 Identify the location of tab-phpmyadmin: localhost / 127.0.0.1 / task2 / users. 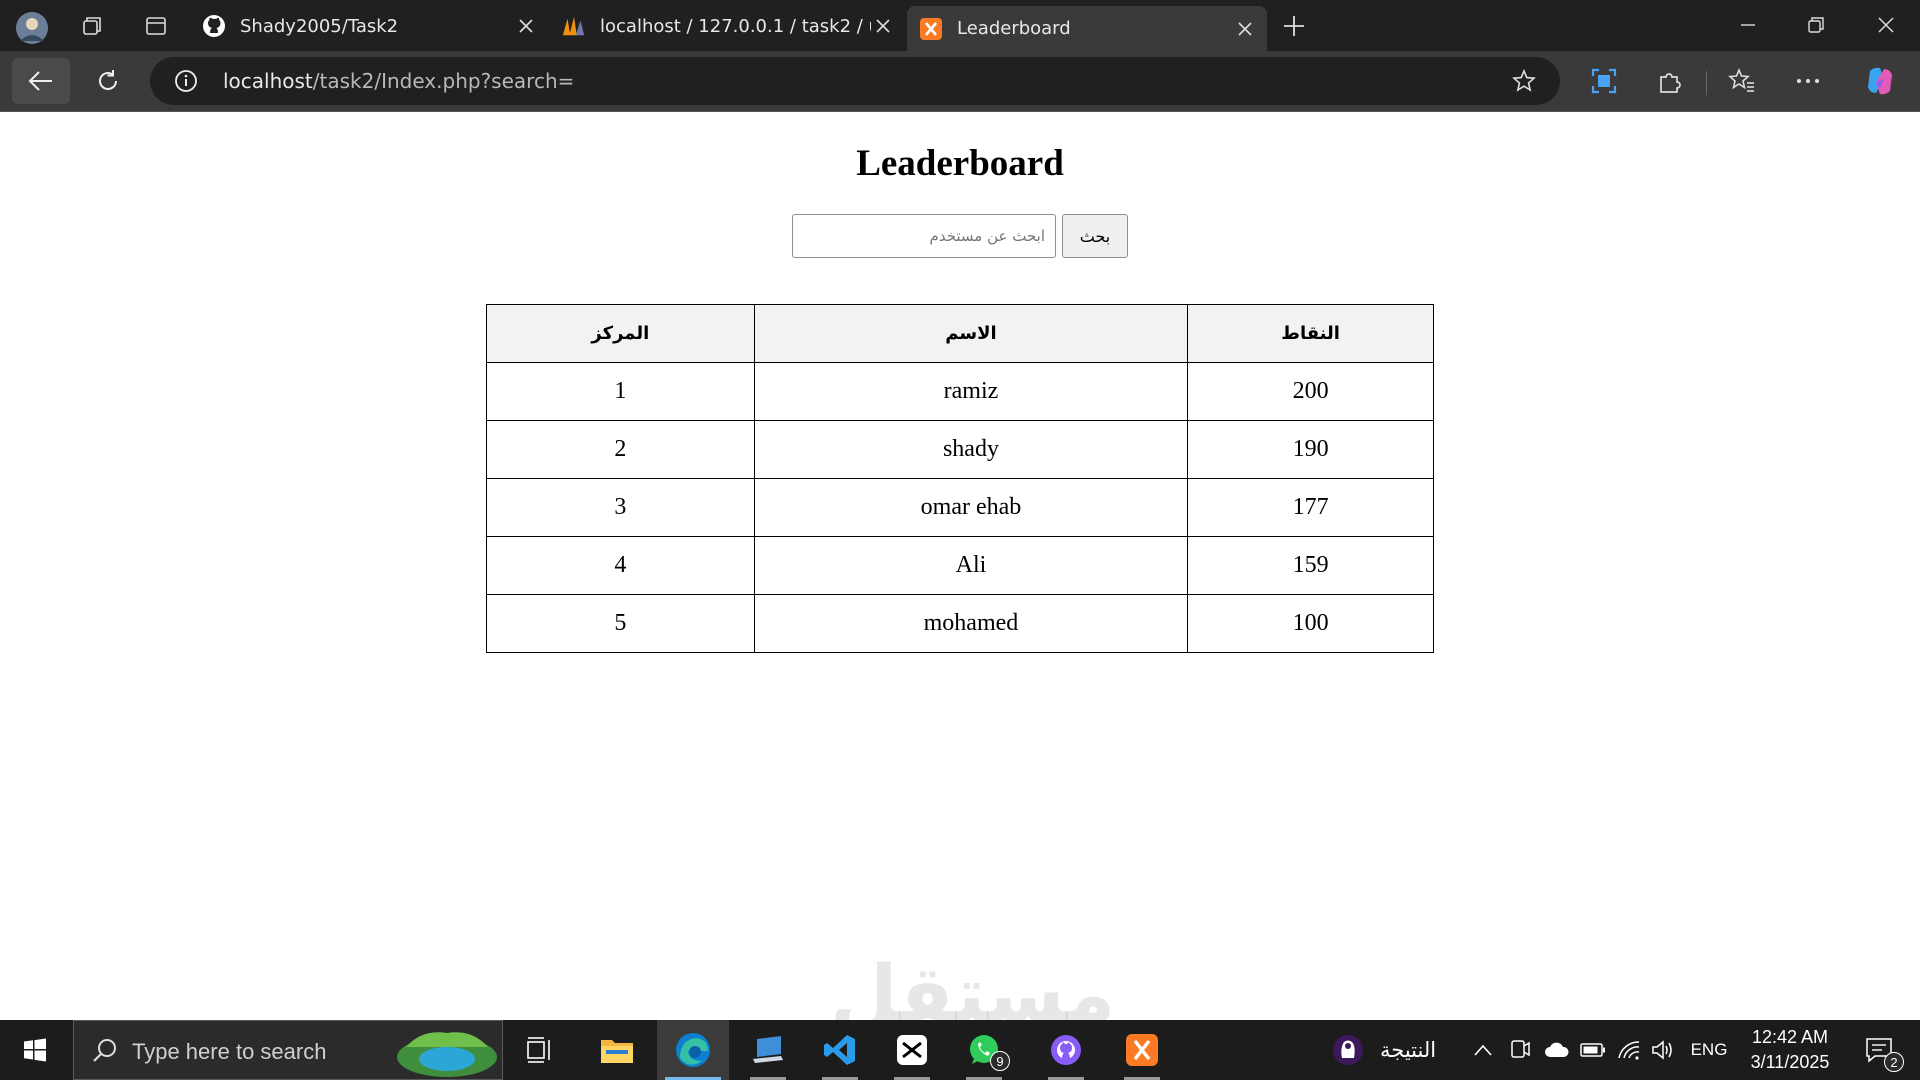
(727, 26).